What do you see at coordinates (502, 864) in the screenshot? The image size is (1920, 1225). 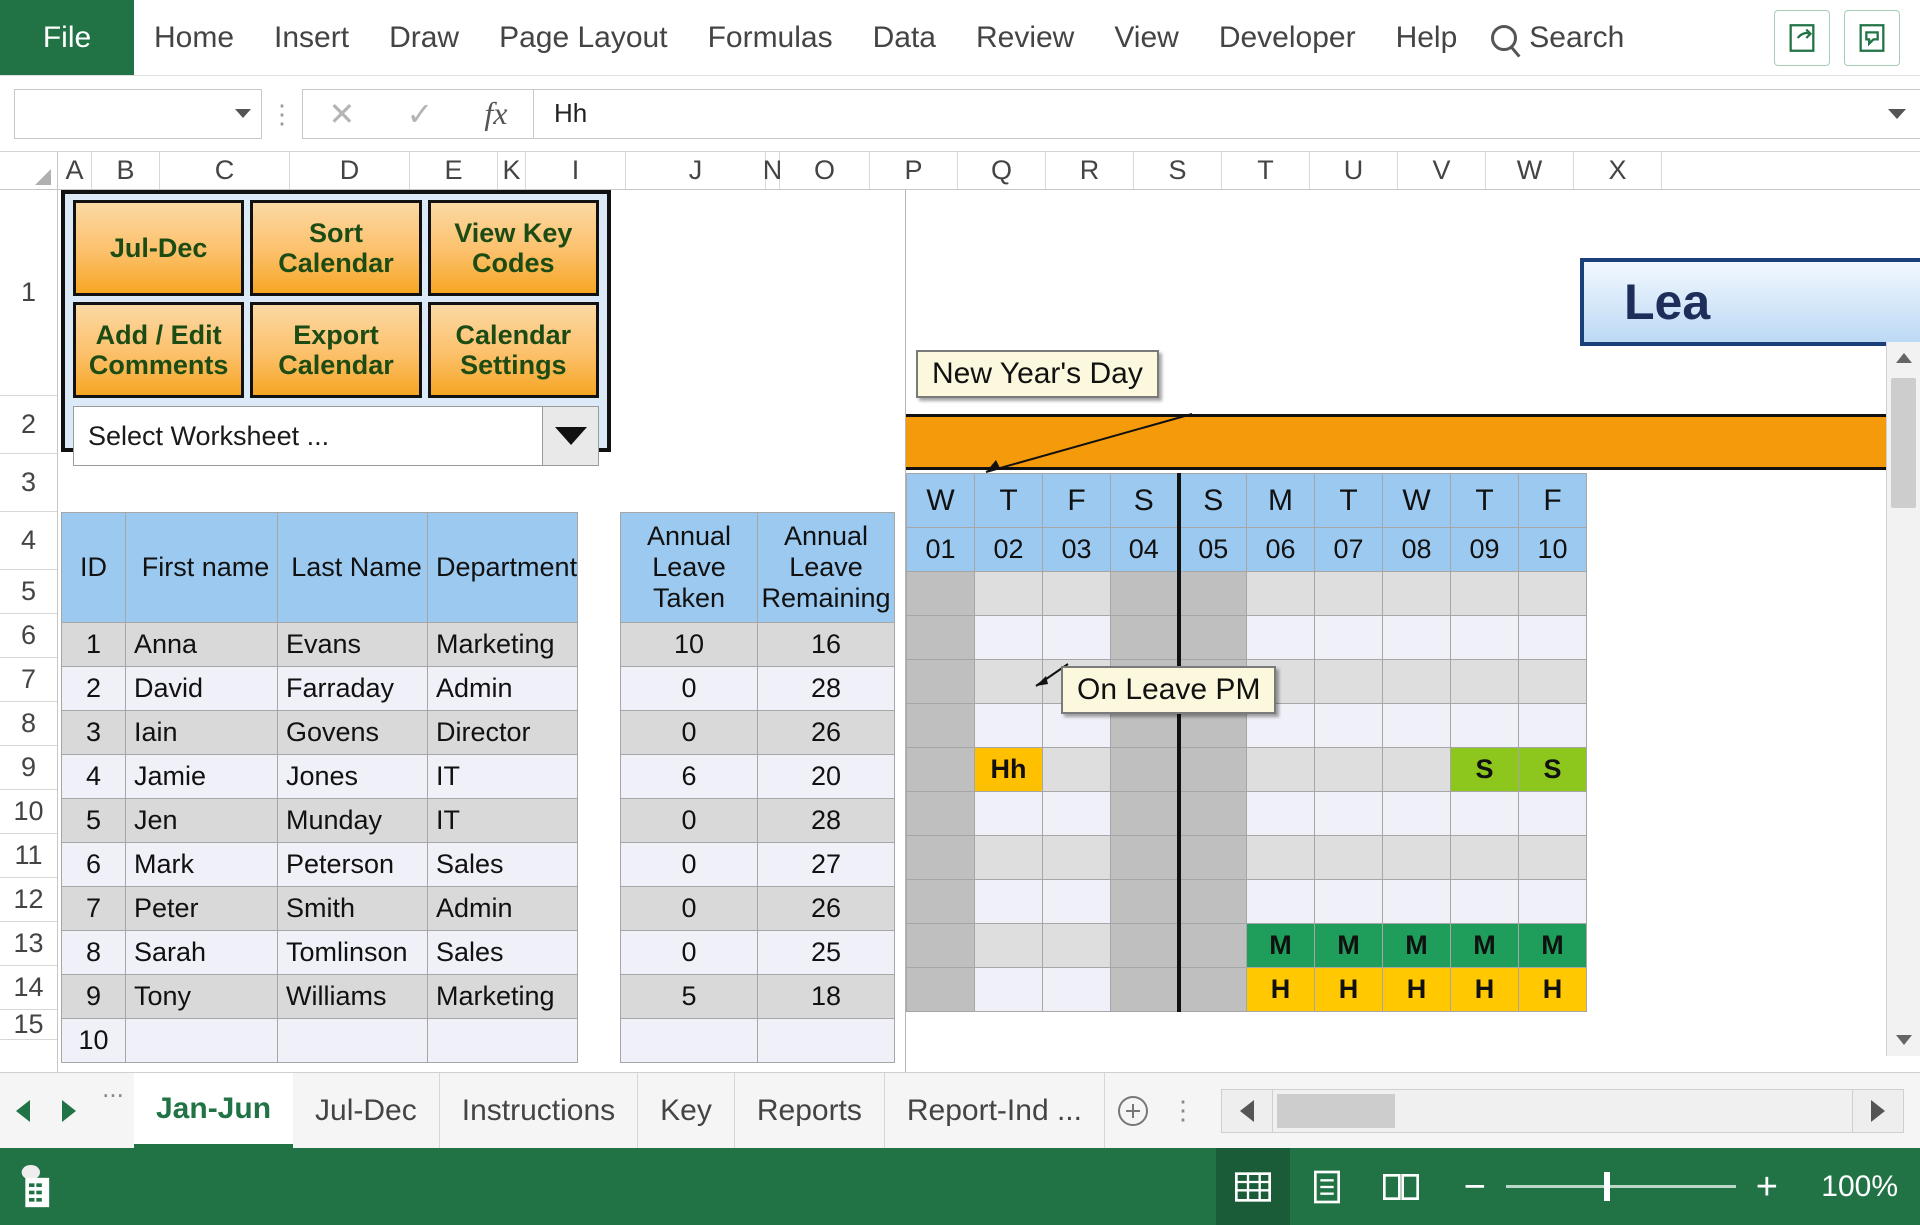 I see `cell-dept: Sales` at bounding box center [502, 864].